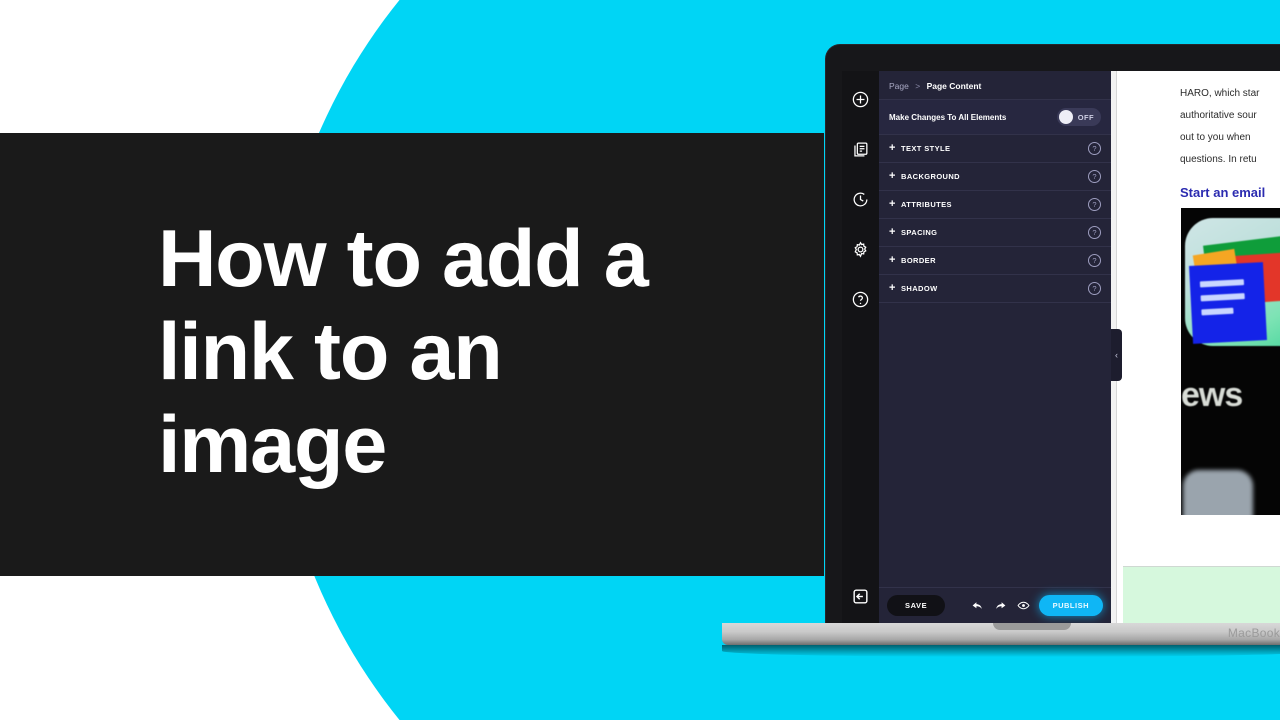  What do you see at coordinates (919, 232) in the screenshot?
I see `section-label: SPACING` at bounding box center [919, 232].